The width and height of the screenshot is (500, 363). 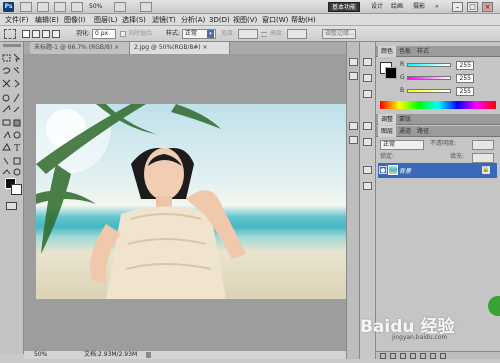 What do you see at coordinates (437, 170) in the screenshot?
I see `layer-row-background: ● 背景 🔒` at bounding box center [437, 170].